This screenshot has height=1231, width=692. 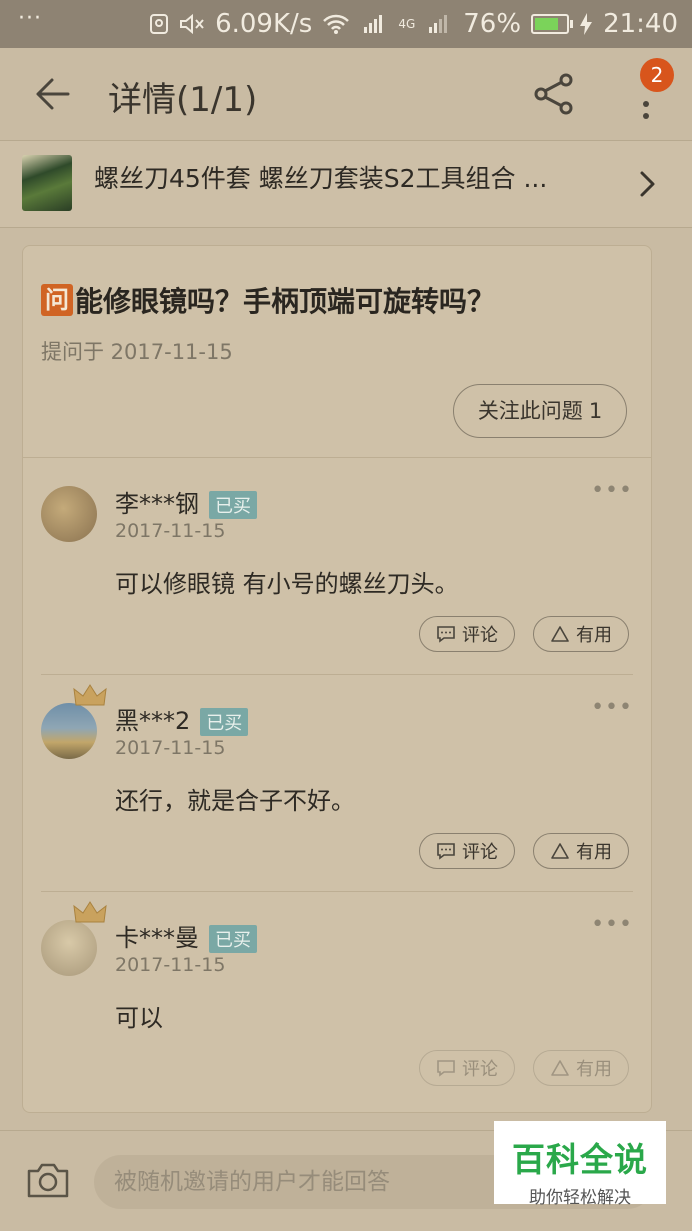 What do you see at coordinates (137, 352) in the screenshot?
I see `question-date: 提问于 2017-11-15` at bounding box center [137, 352].